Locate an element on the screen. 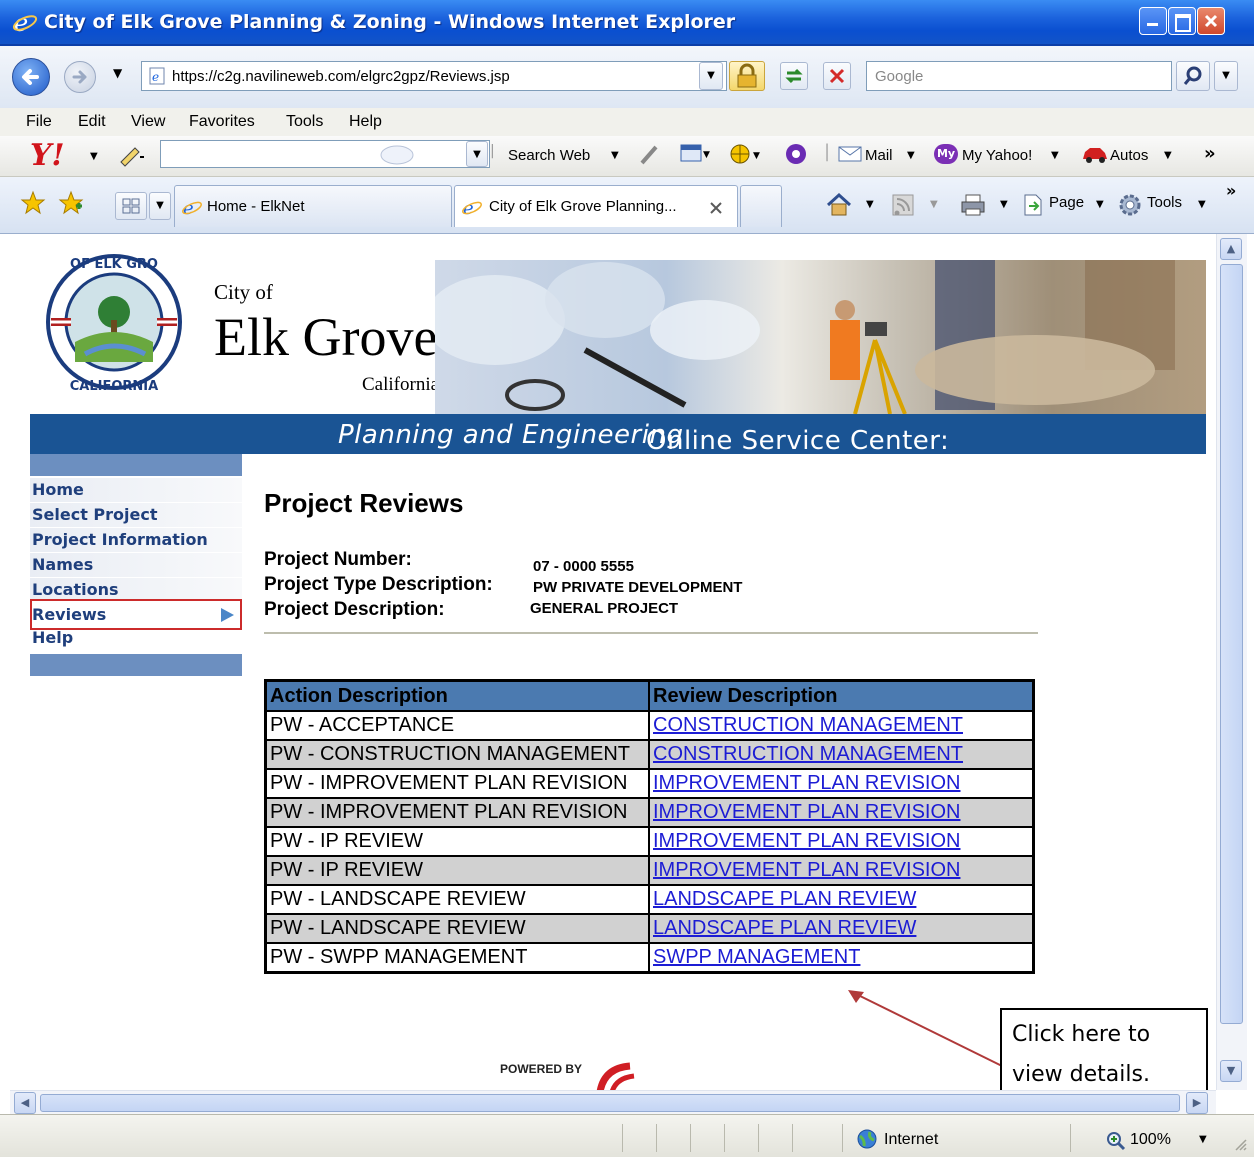 This screenshot has width=1254, height=1157. menu-favorites: Favorites is located at coordinates (222, 122).